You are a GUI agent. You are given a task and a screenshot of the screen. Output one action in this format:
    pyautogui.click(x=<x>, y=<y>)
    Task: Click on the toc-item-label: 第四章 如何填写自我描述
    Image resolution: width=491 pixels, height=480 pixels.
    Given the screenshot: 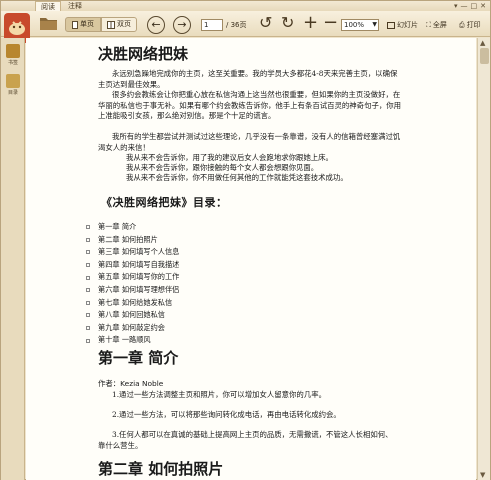 What is the action you would take?
    pyautogui.click(x=139, y=264)
    